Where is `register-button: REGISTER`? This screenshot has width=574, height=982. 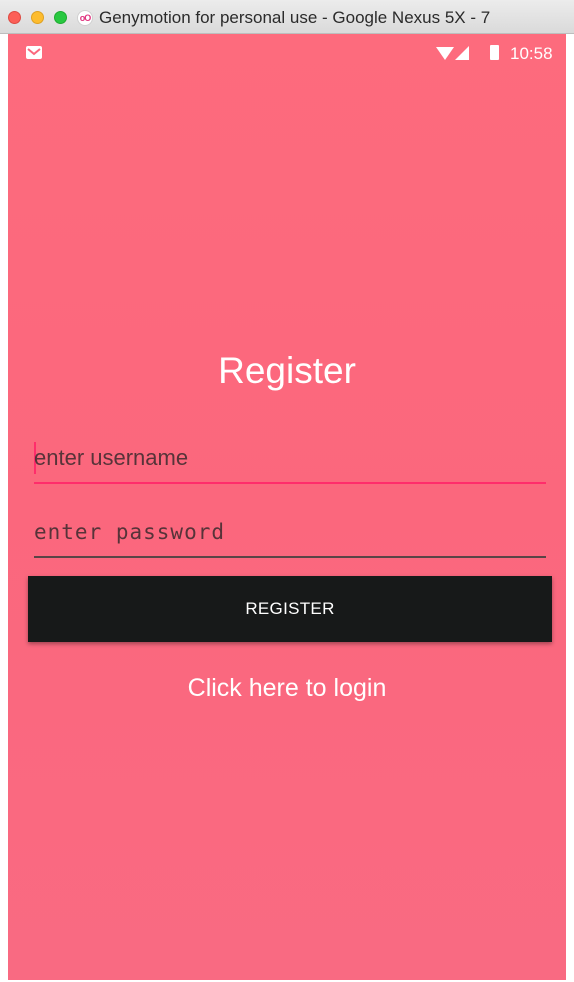 register-button: REGISTER is located at coordinates (290, 609).